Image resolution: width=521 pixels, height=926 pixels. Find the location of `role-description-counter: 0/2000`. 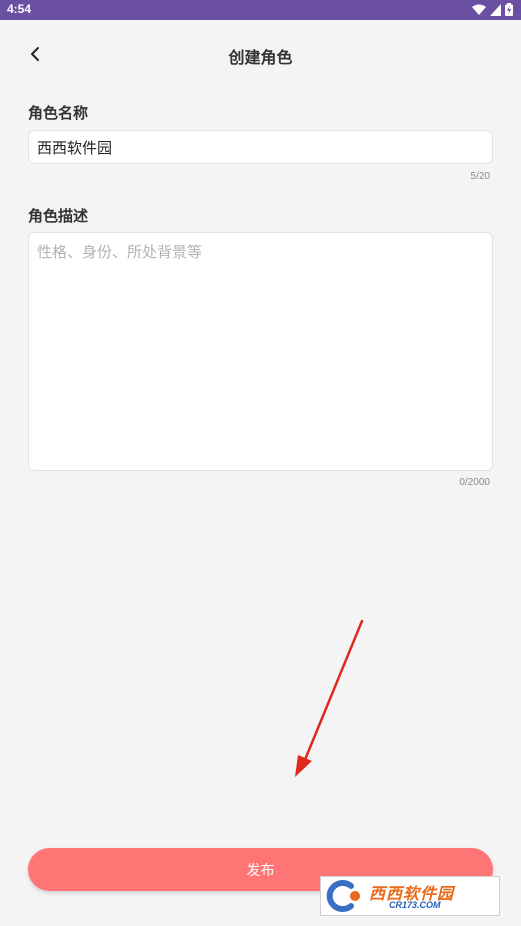

role-description-counter: 0/2000 is located at coordinates (474, 482).